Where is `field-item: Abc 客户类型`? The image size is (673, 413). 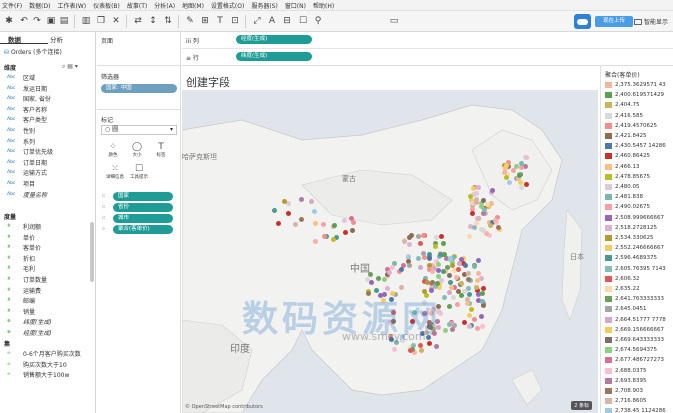
field-item: Abc 客户类型 is located at coordinates (27, 119).